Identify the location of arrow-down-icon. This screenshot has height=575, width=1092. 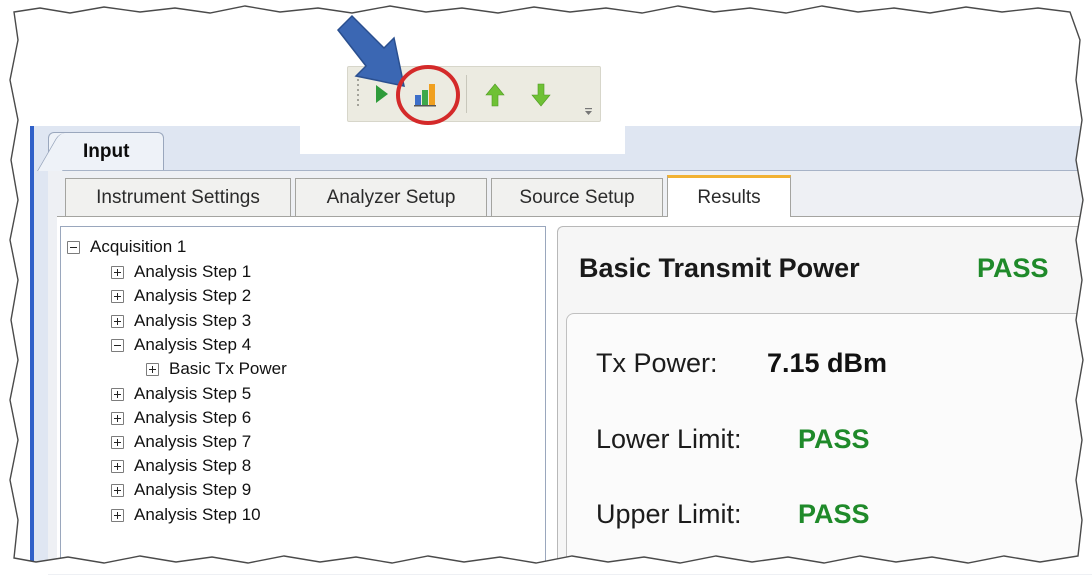
(541, 95).